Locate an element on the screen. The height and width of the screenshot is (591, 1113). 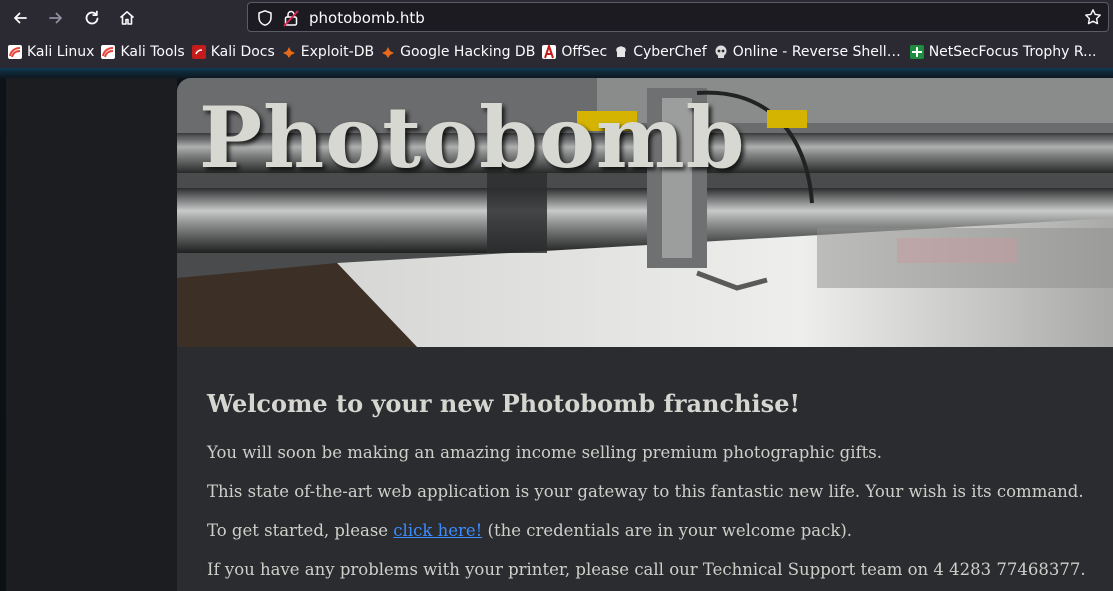
reload-icon is located at coordinates (92, 17).